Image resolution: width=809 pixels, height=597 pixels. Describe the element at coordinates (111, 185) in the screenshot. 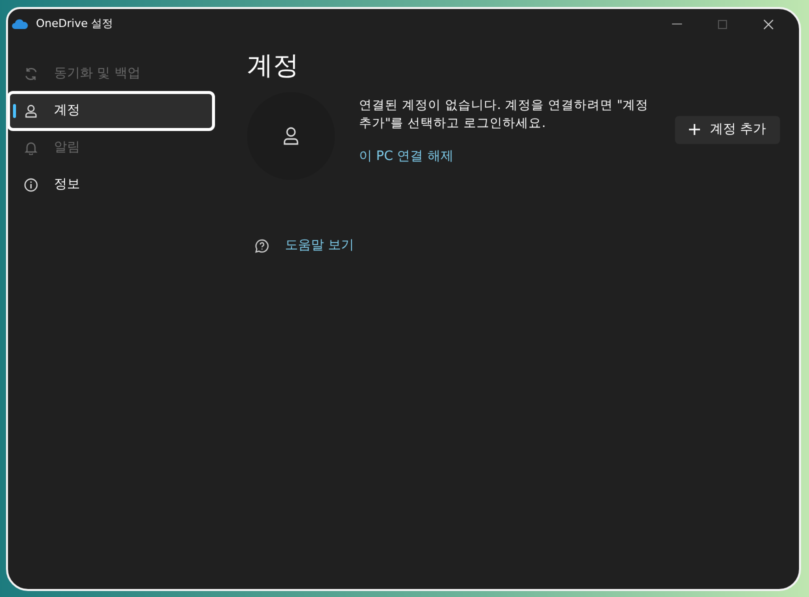

I see `sidebar-item: 정보` at that location.